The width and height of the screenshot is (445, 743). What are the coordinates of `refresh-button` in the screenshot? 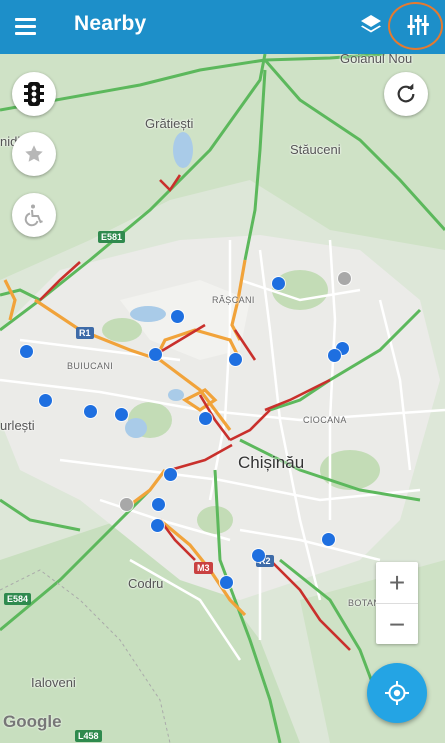 It's located at (406, 94).